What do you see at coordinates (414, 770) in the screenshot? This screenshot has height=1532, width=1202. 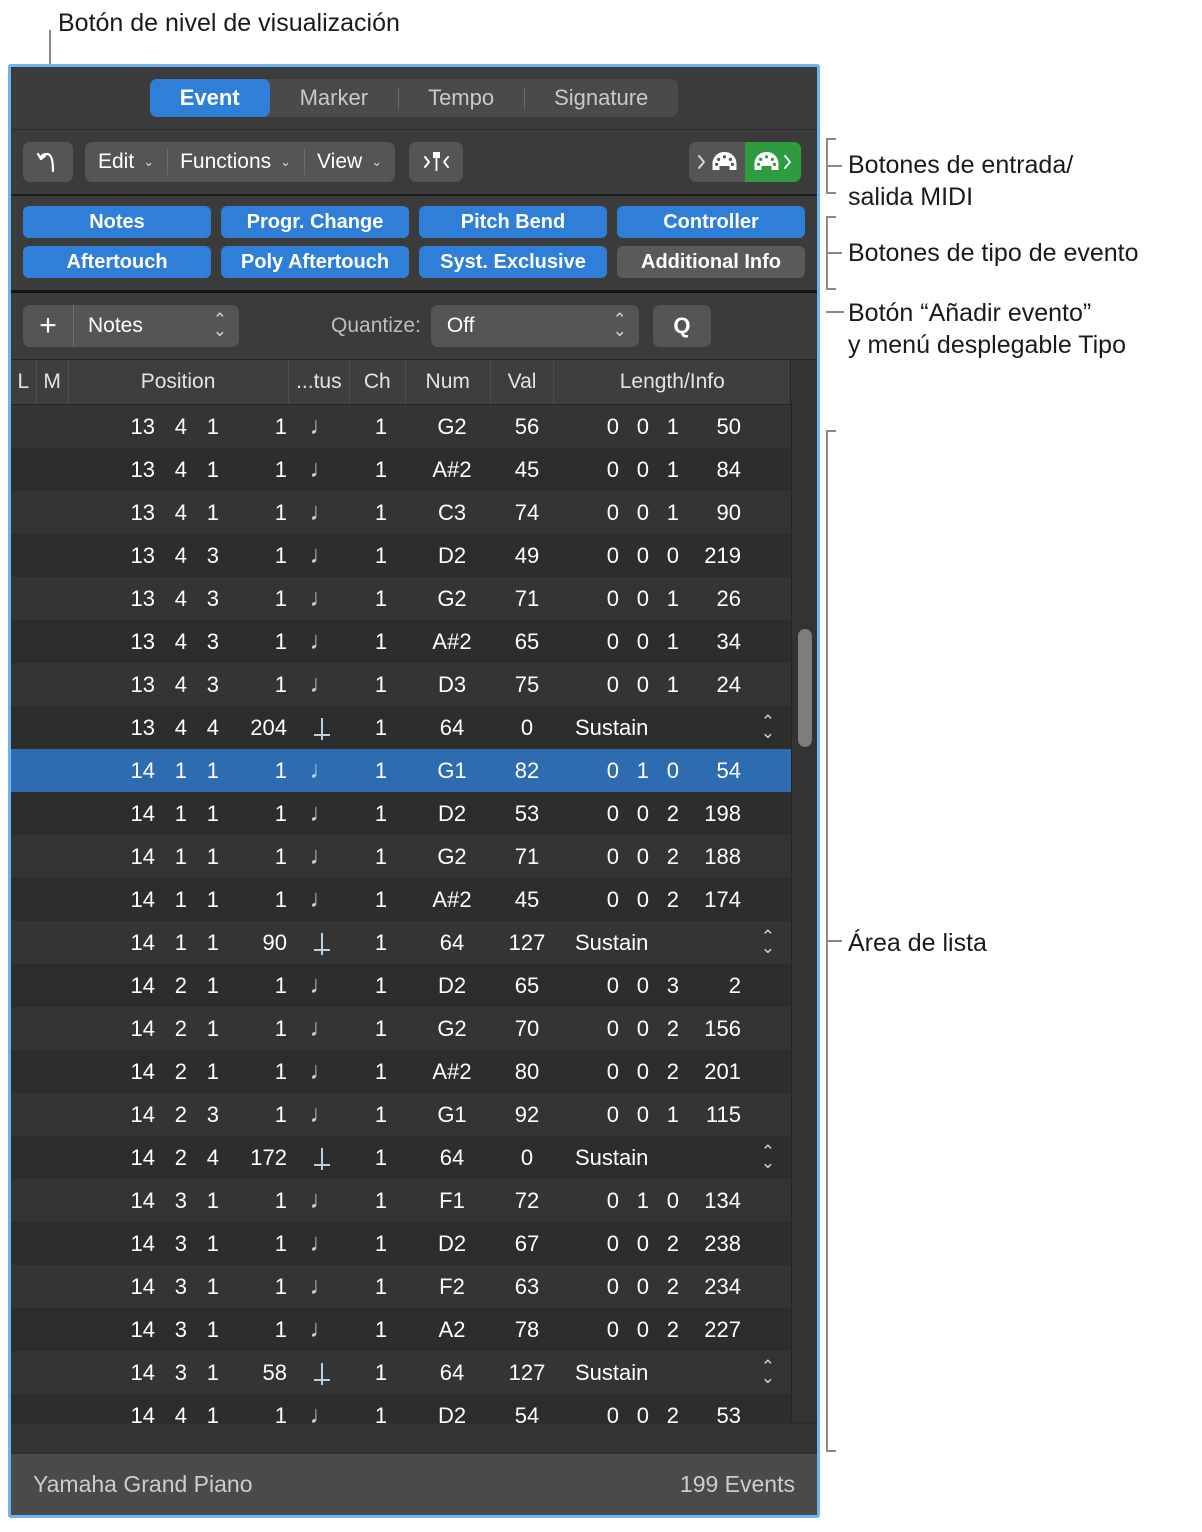 I see `table-row: 14 1 1 1 ♩ 1 G1 82 0 1 0 54` at bounding box center [414, 770].